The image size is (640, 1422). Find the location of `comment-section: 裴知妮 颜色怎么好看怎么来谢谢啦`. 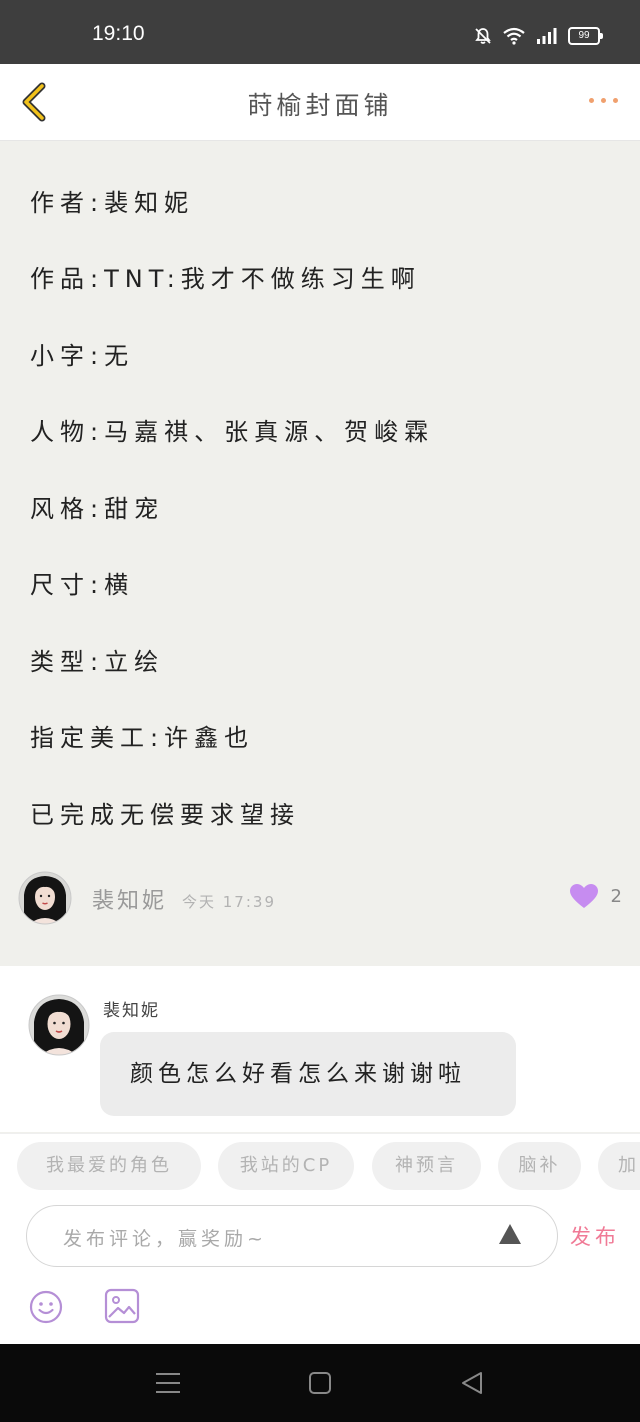

comment-section: 裴知妮 颜色怎么好看怎么来谢谢啦 is located at coordinates (320, 1049).